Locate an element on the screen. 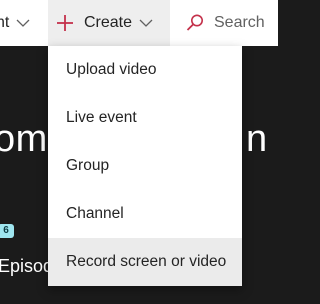  menu-item-upload-video: Upload video is located at coordinates (145, 70).